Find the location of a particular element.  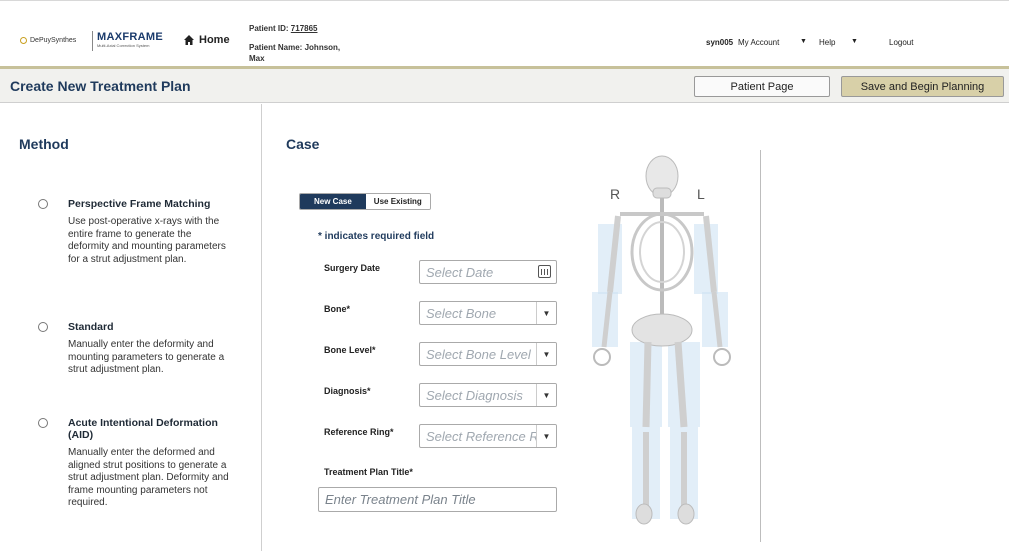

patient-name-value: Johnson, is located at coordinates (322, 47).